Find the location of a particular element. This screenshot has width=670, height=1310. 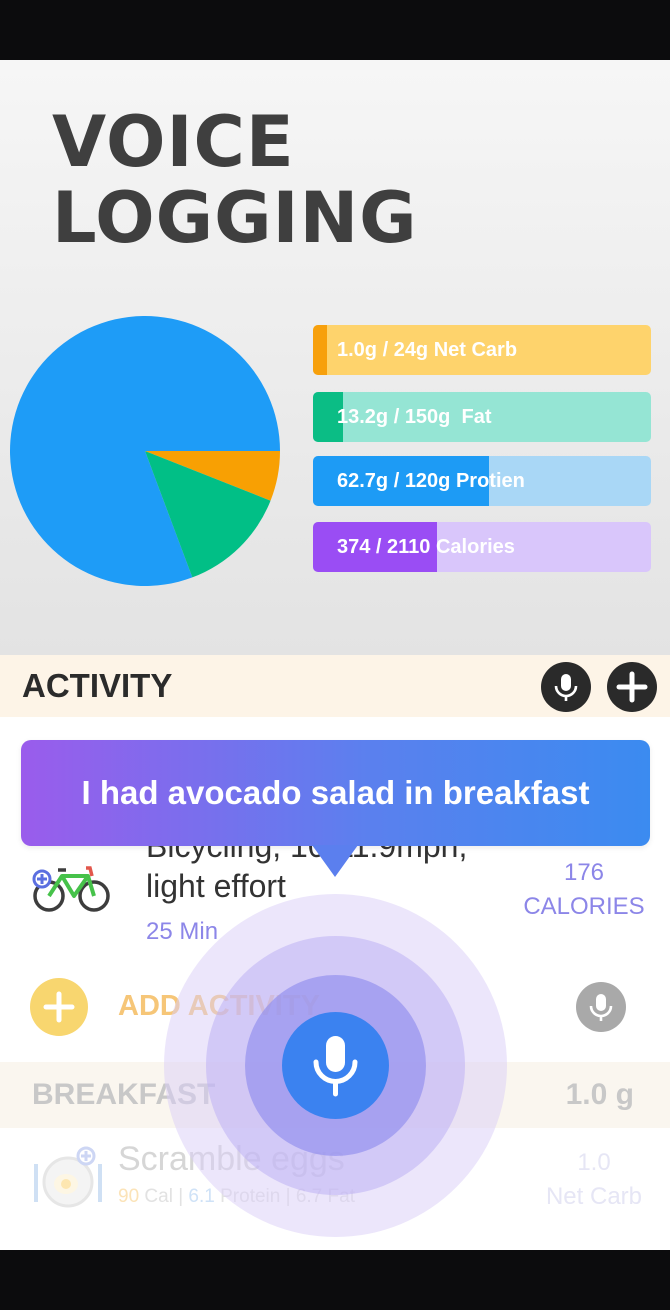

activity-title: ACTIVITY is located at coordinates (97, 685).